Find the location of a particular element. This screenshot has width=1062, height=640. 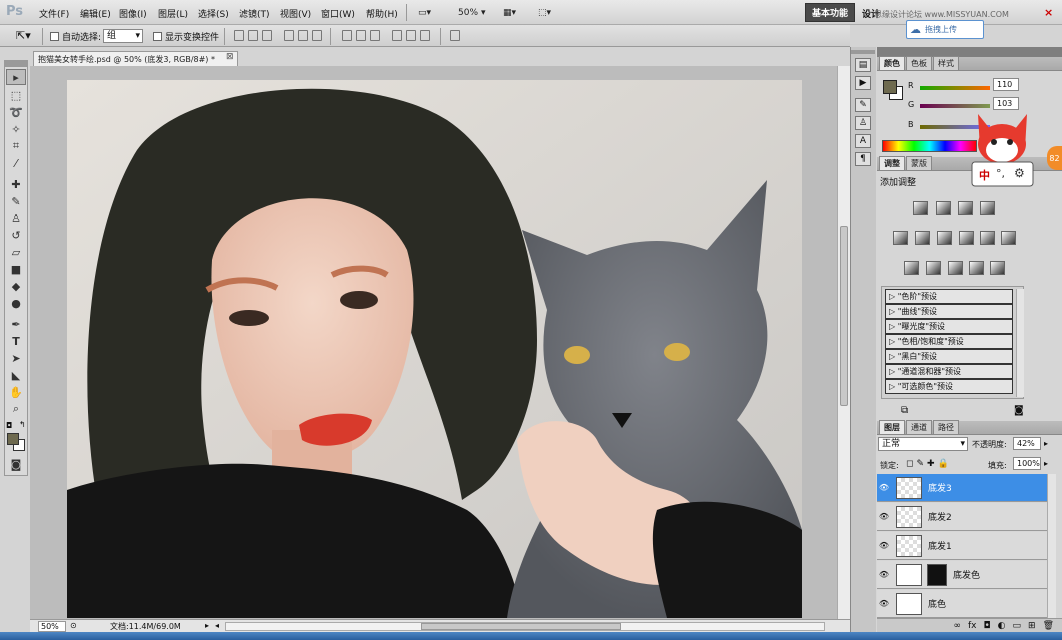

channel-r-slider is located at coordinates (955, 88).